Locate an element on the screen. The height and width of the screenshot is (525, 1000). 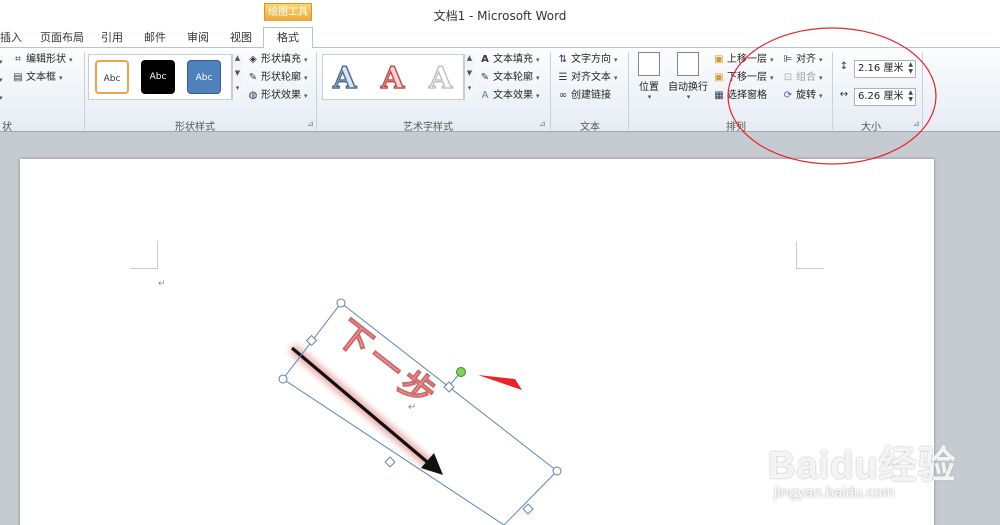
text-box-button: ▤ 文本框 ▾ is located at coordinates (37, 78).